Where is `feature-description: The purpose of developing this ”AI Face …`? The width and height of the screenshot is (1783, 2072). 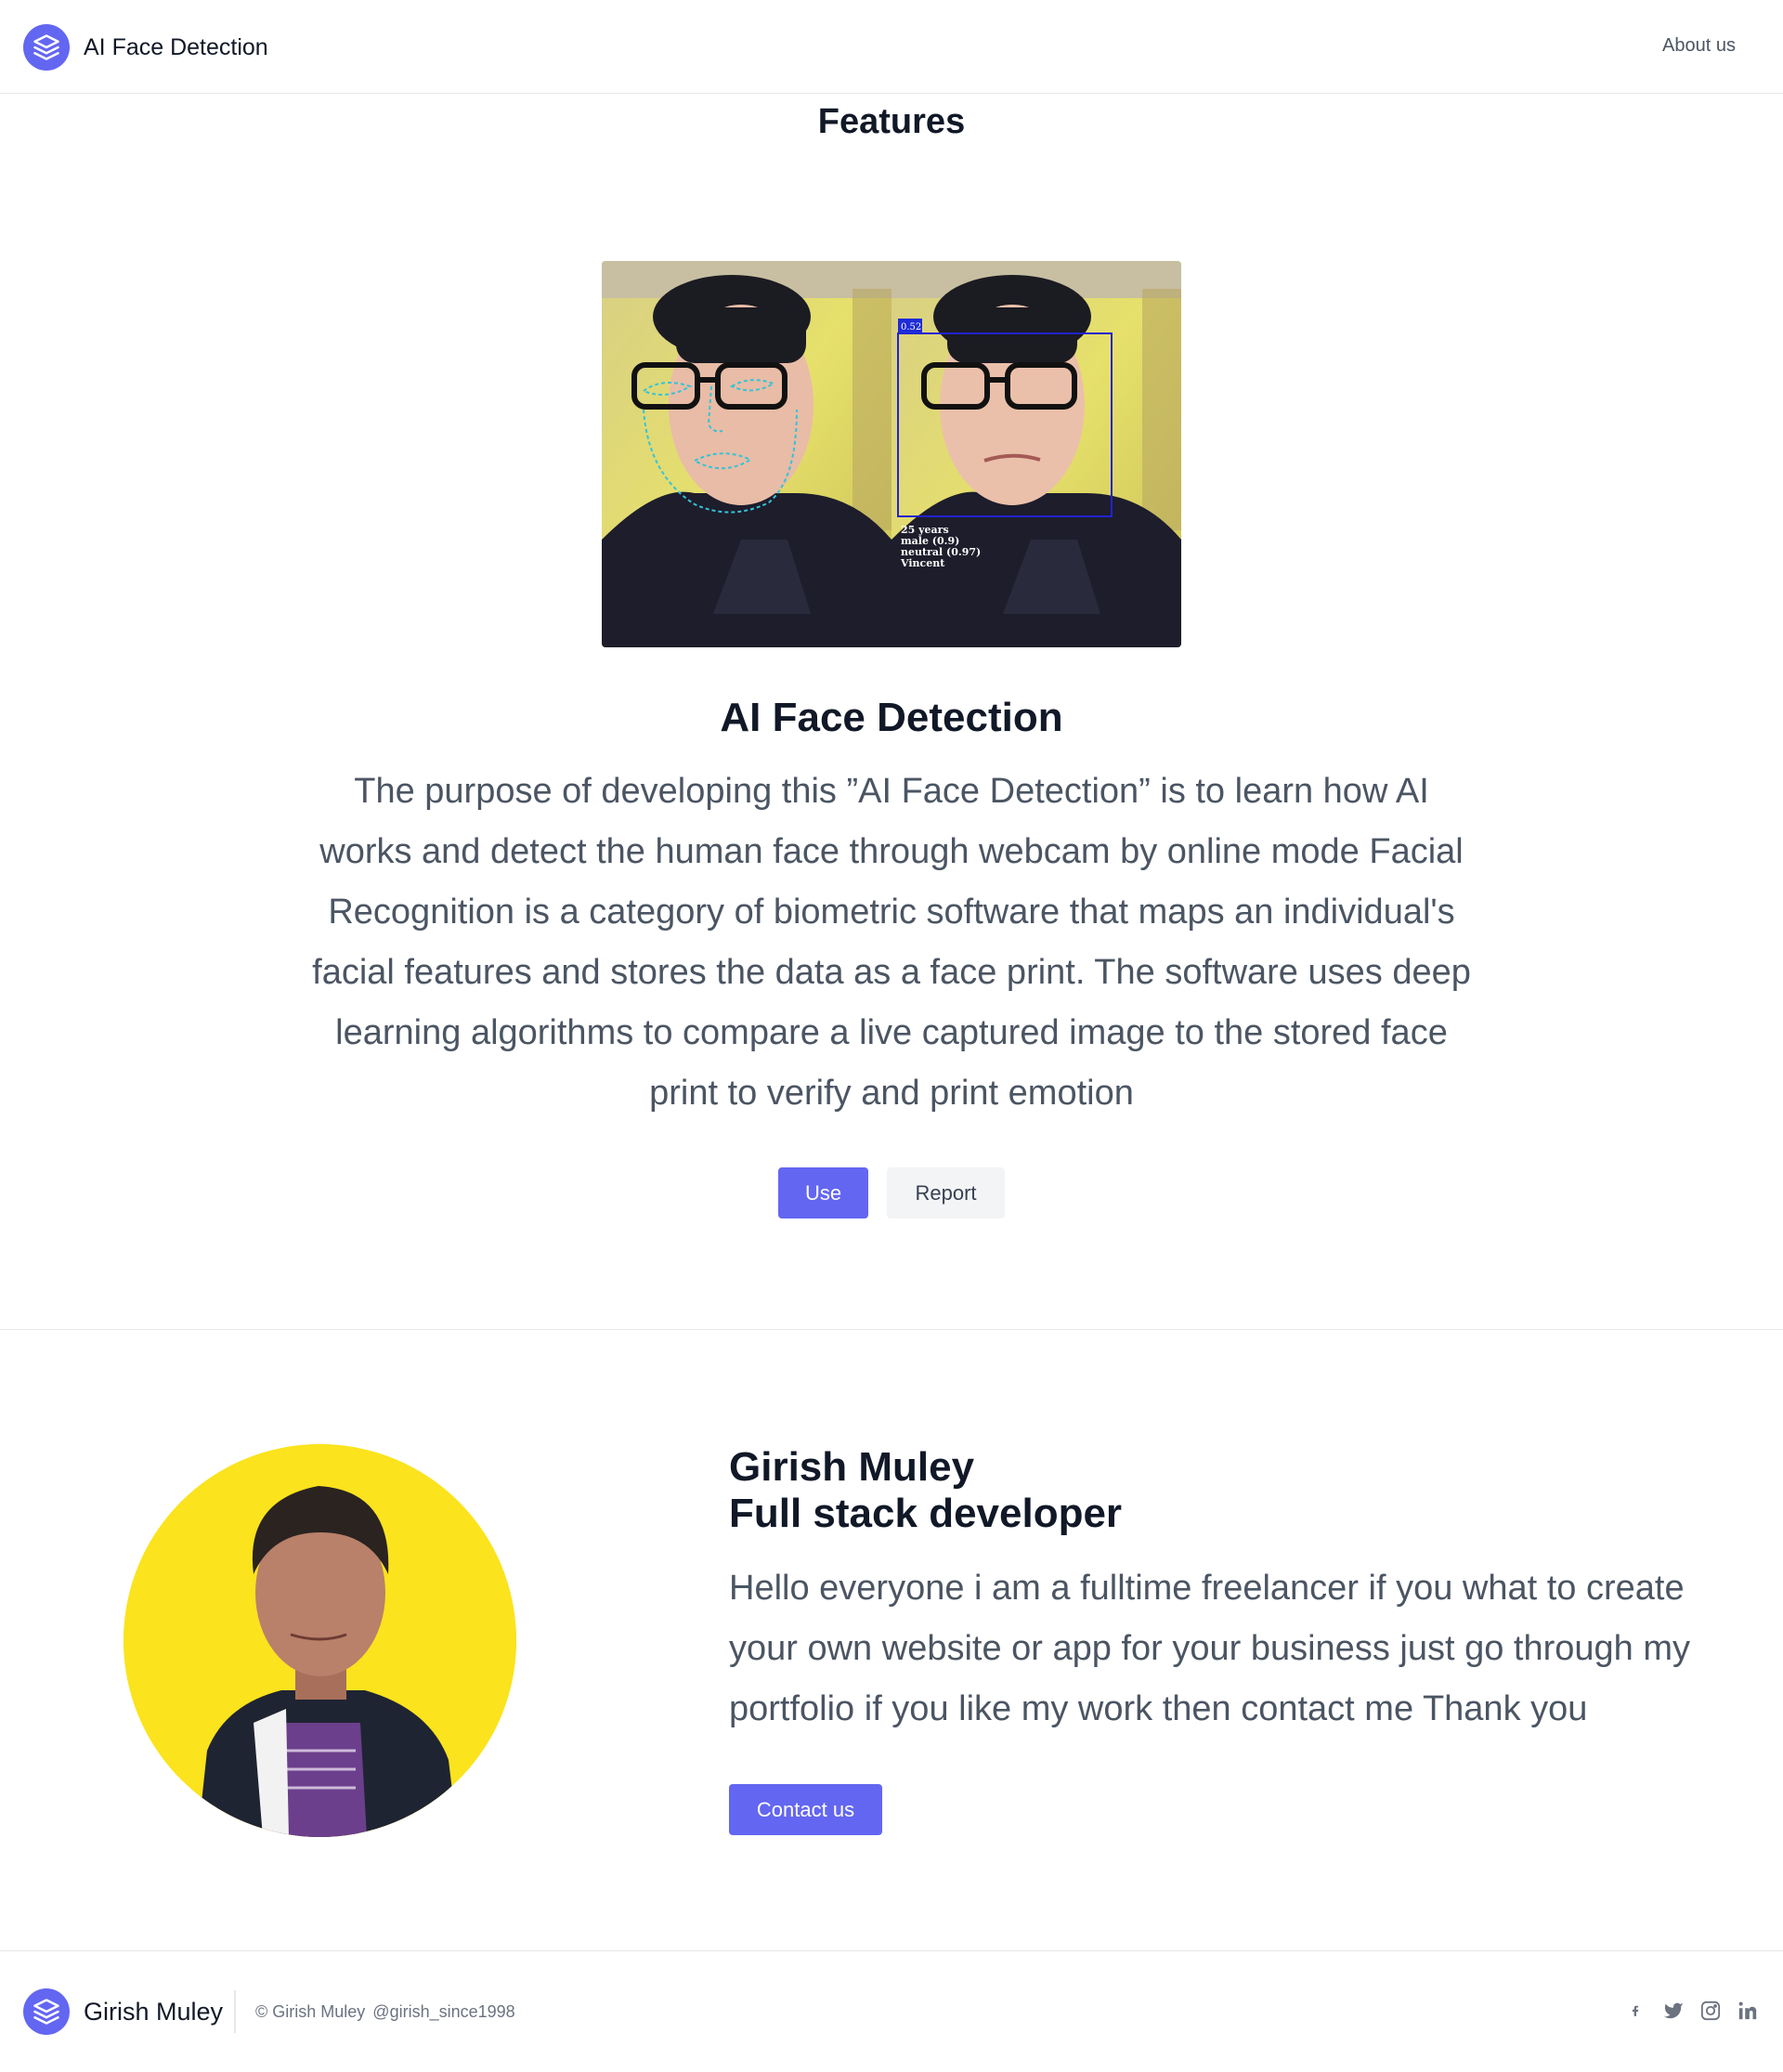 feature-description: The purpose of developing this ”AI Face … is located at coordinates (891, 942).